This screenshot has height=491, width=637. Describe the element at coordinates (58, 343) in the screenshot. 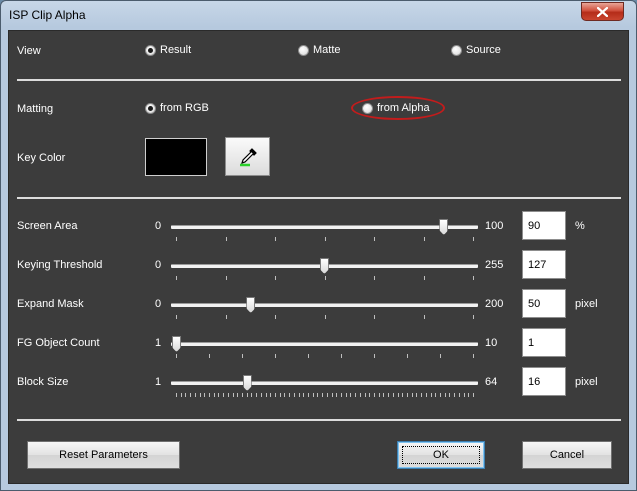

I see `slider-label: FG Object Count` at that location.